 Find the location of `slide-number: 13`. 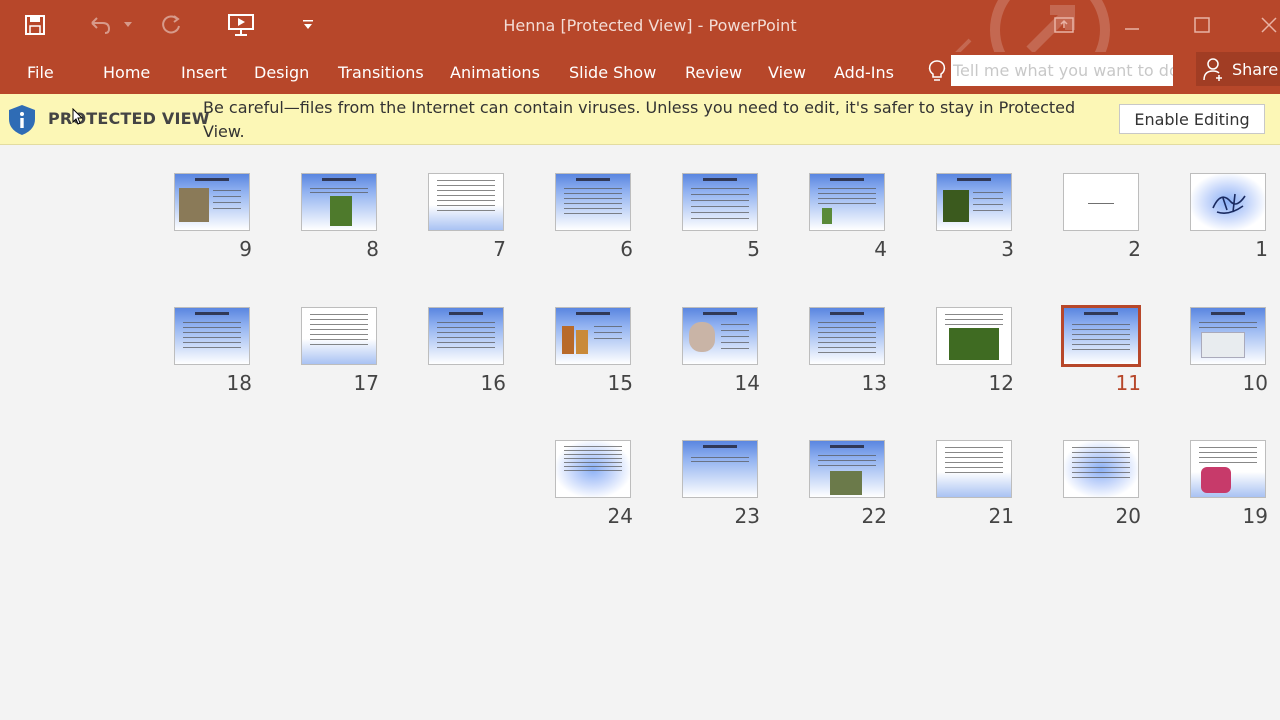

slide-number: 13 is located at coordinates (874, 383).